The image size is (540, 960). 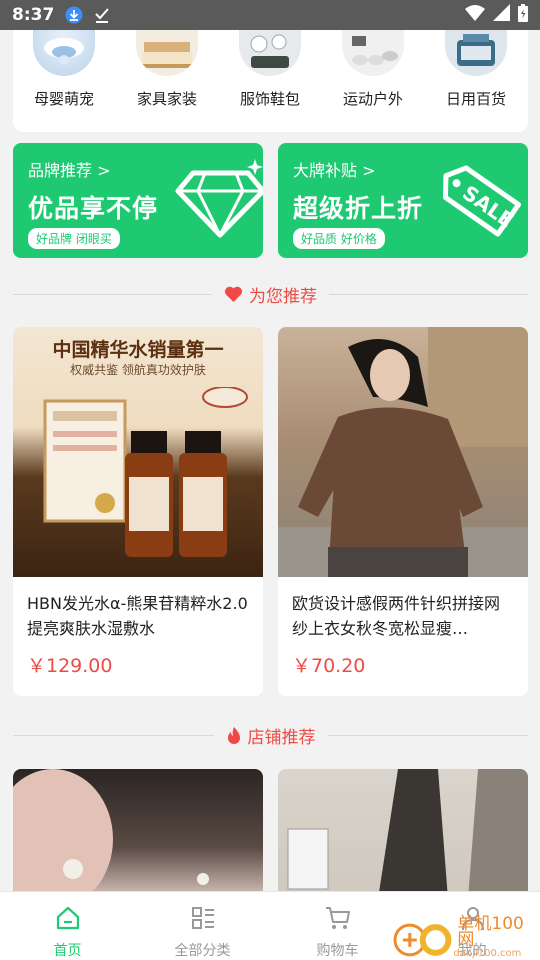 What do you see at coordinates (407, 834) in the screenshot?
I see `bag-illustration` at bounding box center [407, 834].